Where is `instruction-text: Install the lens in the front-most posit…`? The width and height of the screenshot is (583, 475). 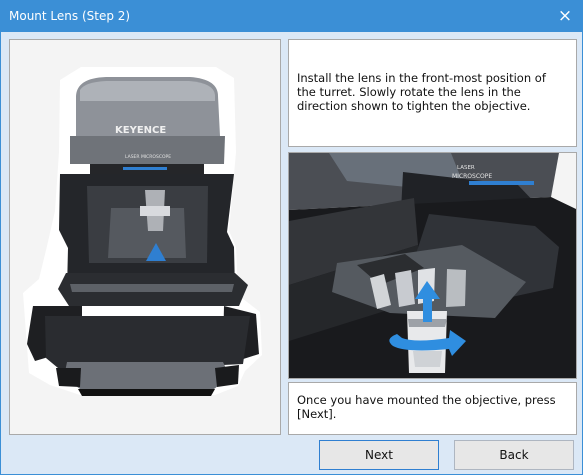
instruction-text: Install the lens in the front-most posit… is located at coordinates (421, 92).